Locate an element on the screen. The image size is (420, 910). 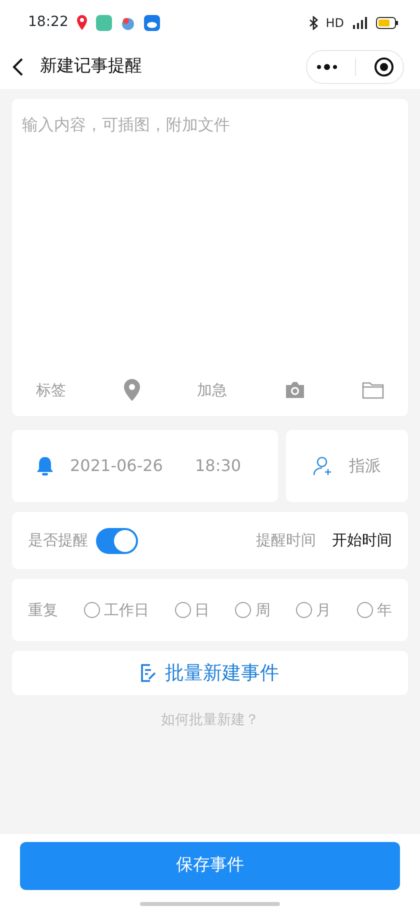
app-icon is located at coordinates (104, 22).